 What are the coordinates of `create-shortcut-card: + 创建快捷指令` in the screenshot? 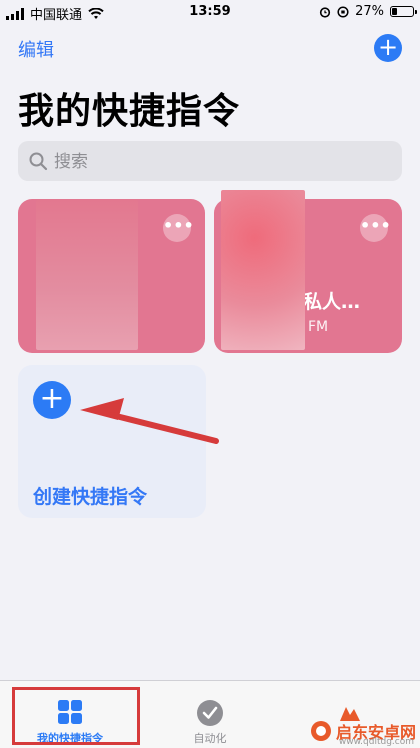 It's located at (112, 441).